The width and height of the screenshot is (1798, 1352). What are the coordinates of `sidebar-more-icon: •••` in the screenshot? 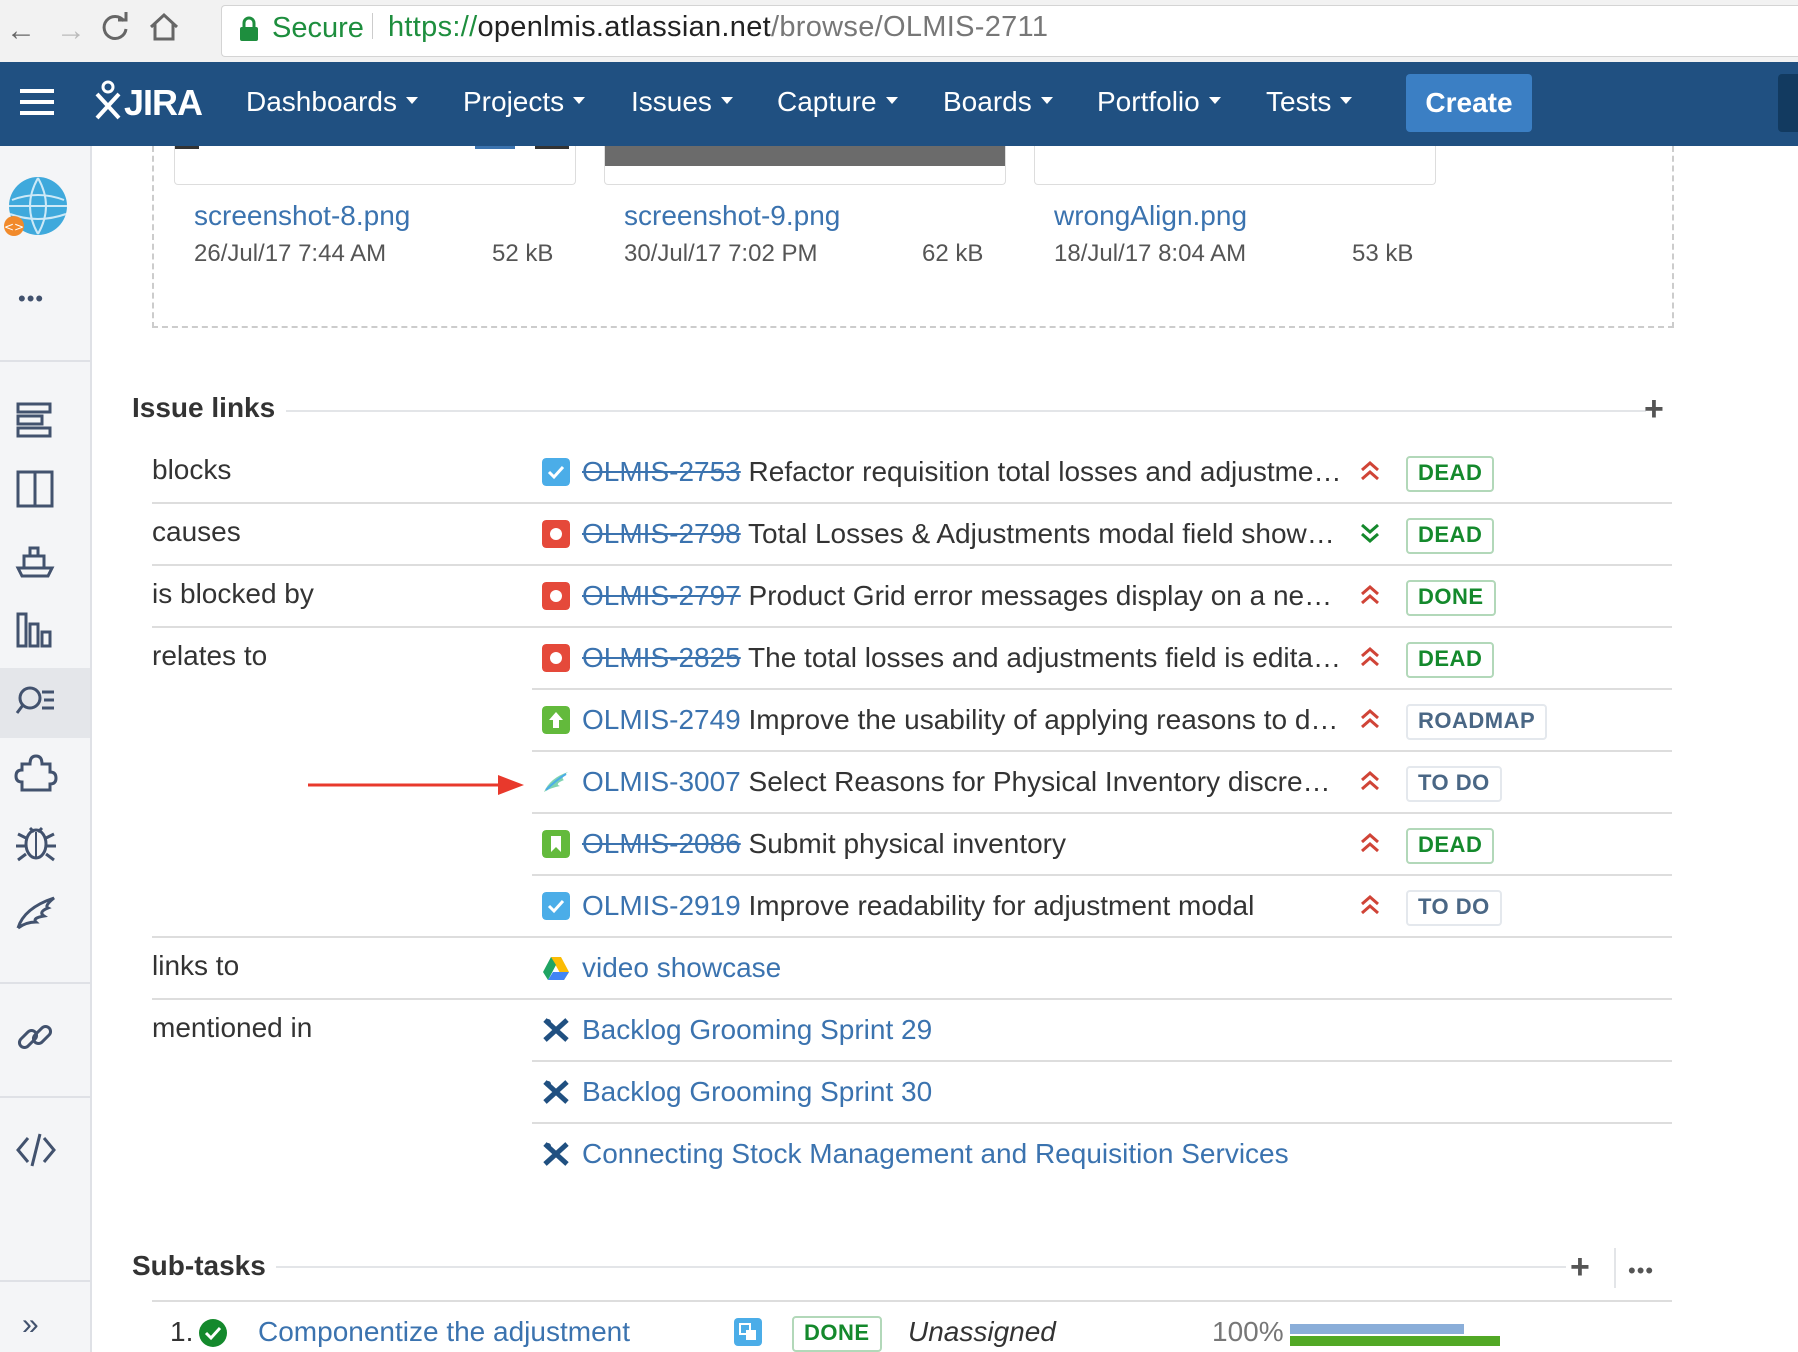 It's located at (31, 299).